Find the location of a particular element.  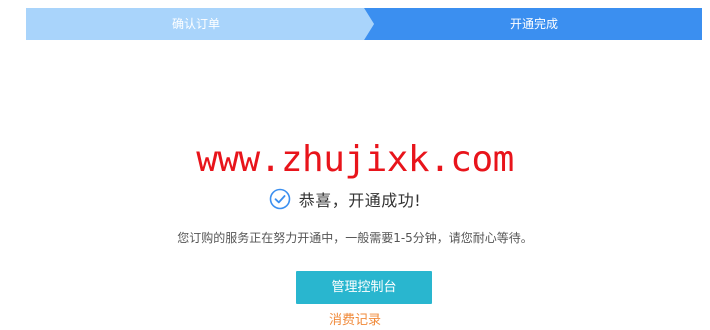

progress-stepper: 确认订单 开通完成 is located at coordinates (364, 24).